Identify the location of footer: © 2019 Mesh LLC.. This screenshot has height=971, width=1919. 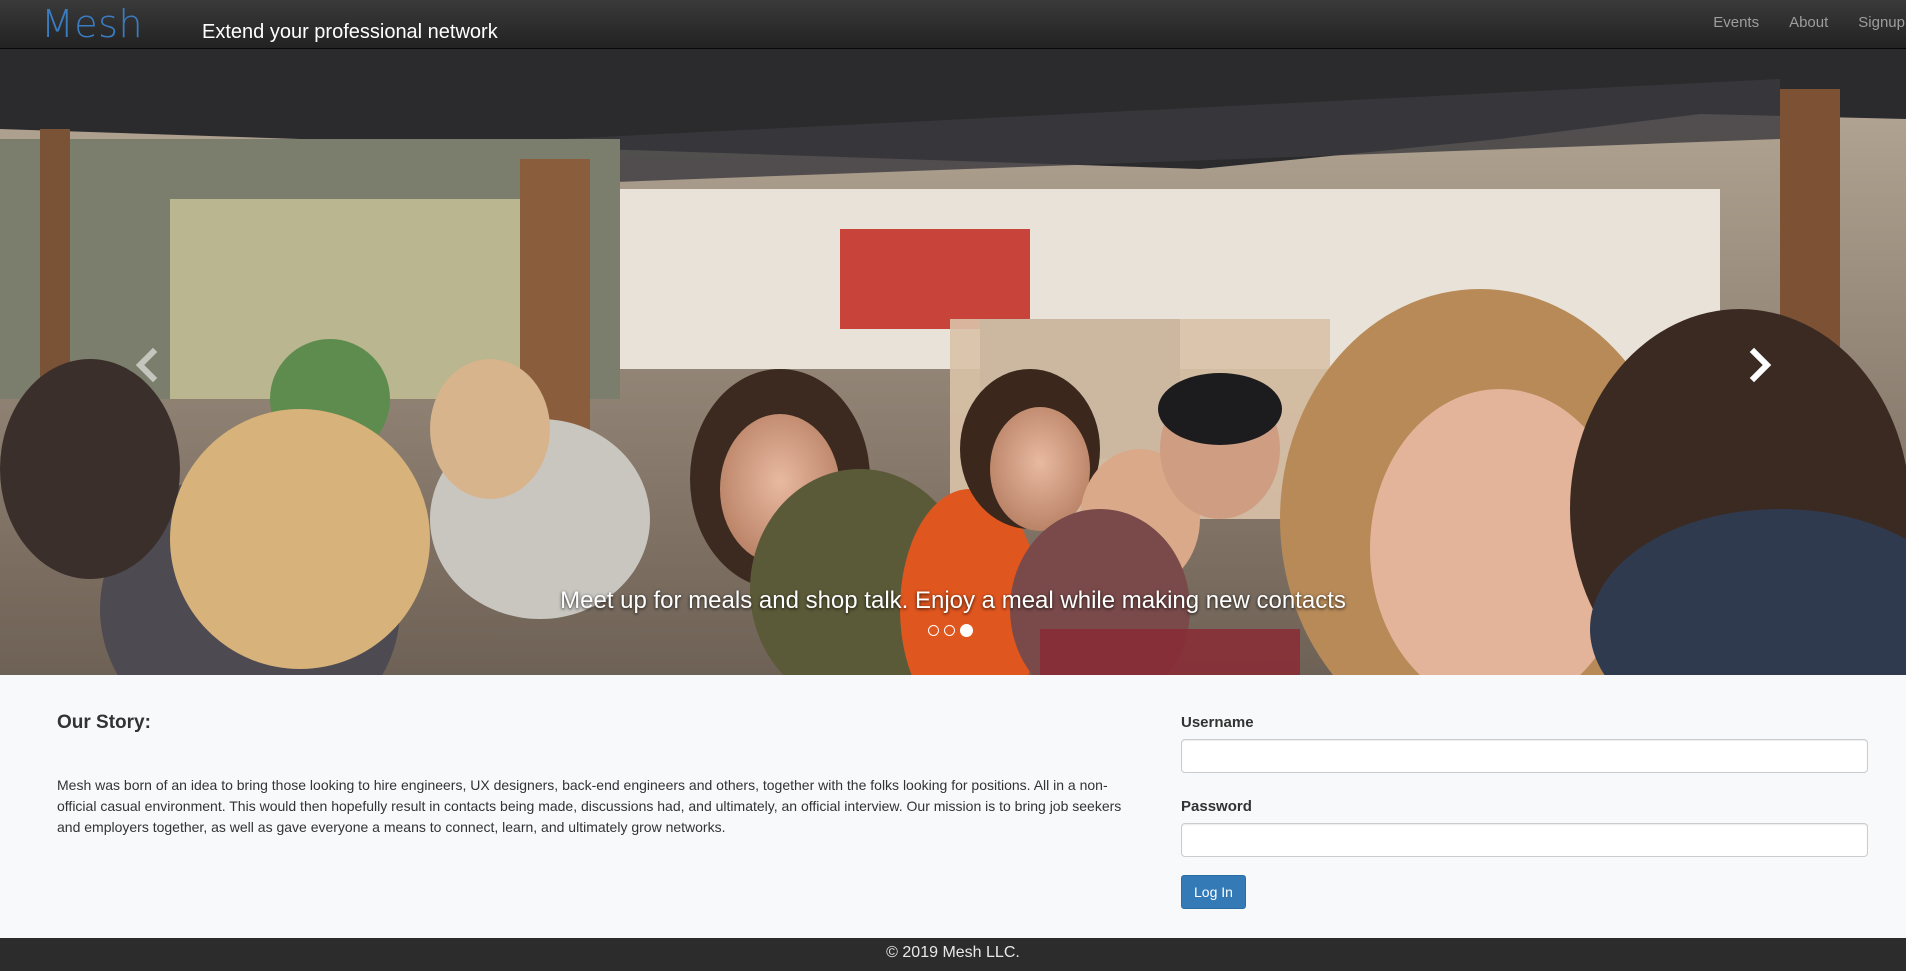
(953, 954).